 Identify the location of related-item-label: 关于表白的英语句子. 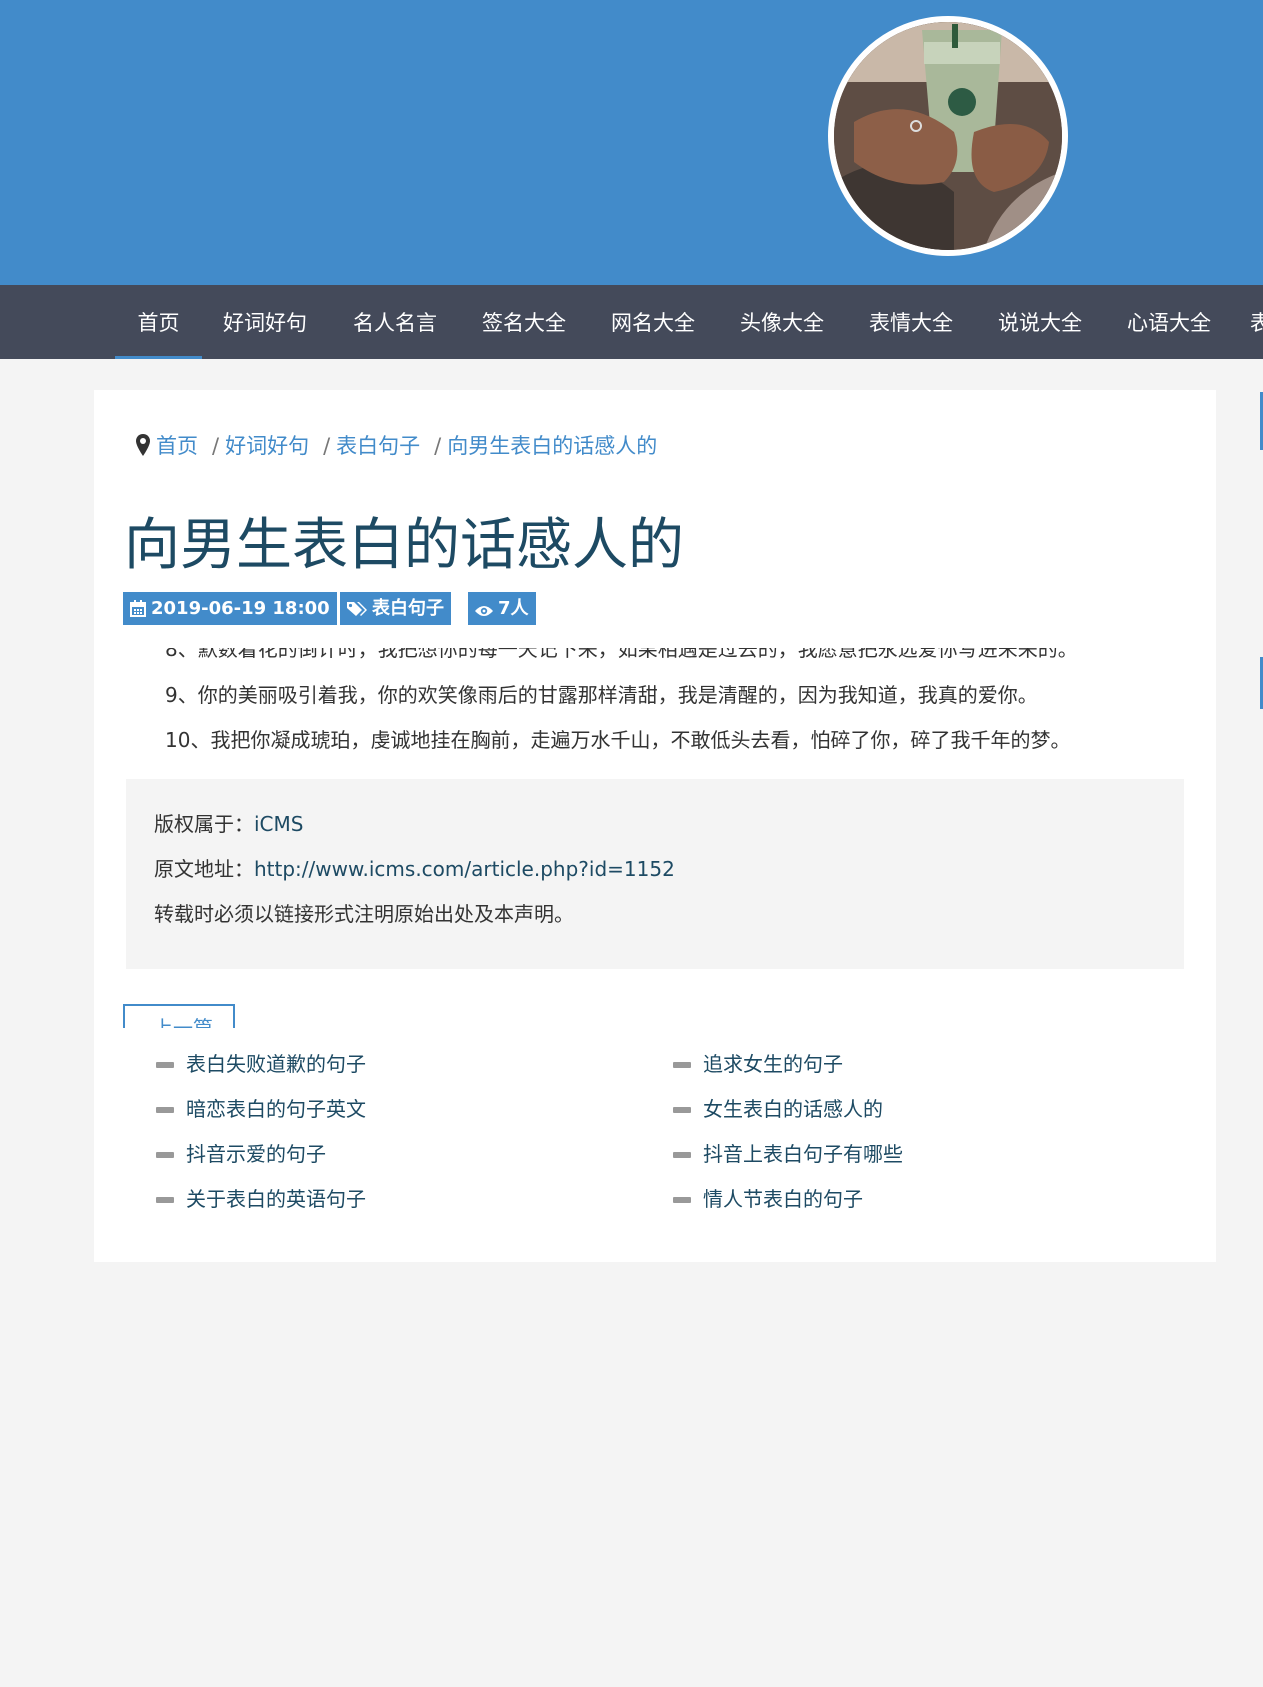
(276, 1199).